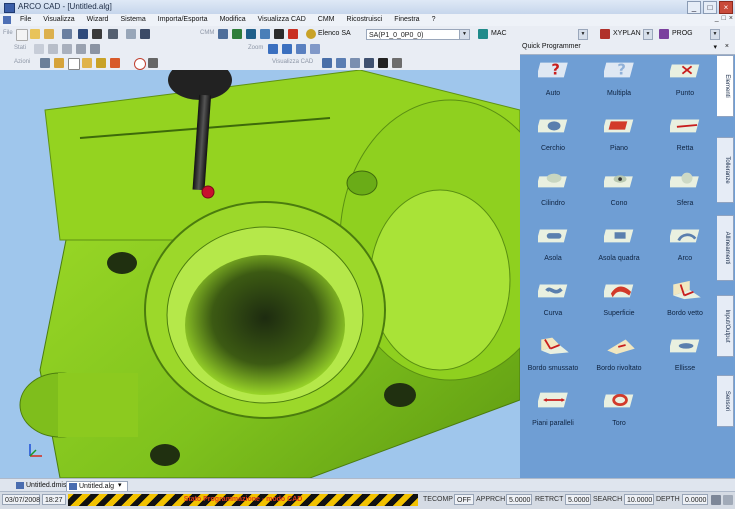 This screenshot has width=735, height=509. What do you see at coordinates (83, 34) in the screenshot?
I see `save-icon` at bounding box center [83, 34].